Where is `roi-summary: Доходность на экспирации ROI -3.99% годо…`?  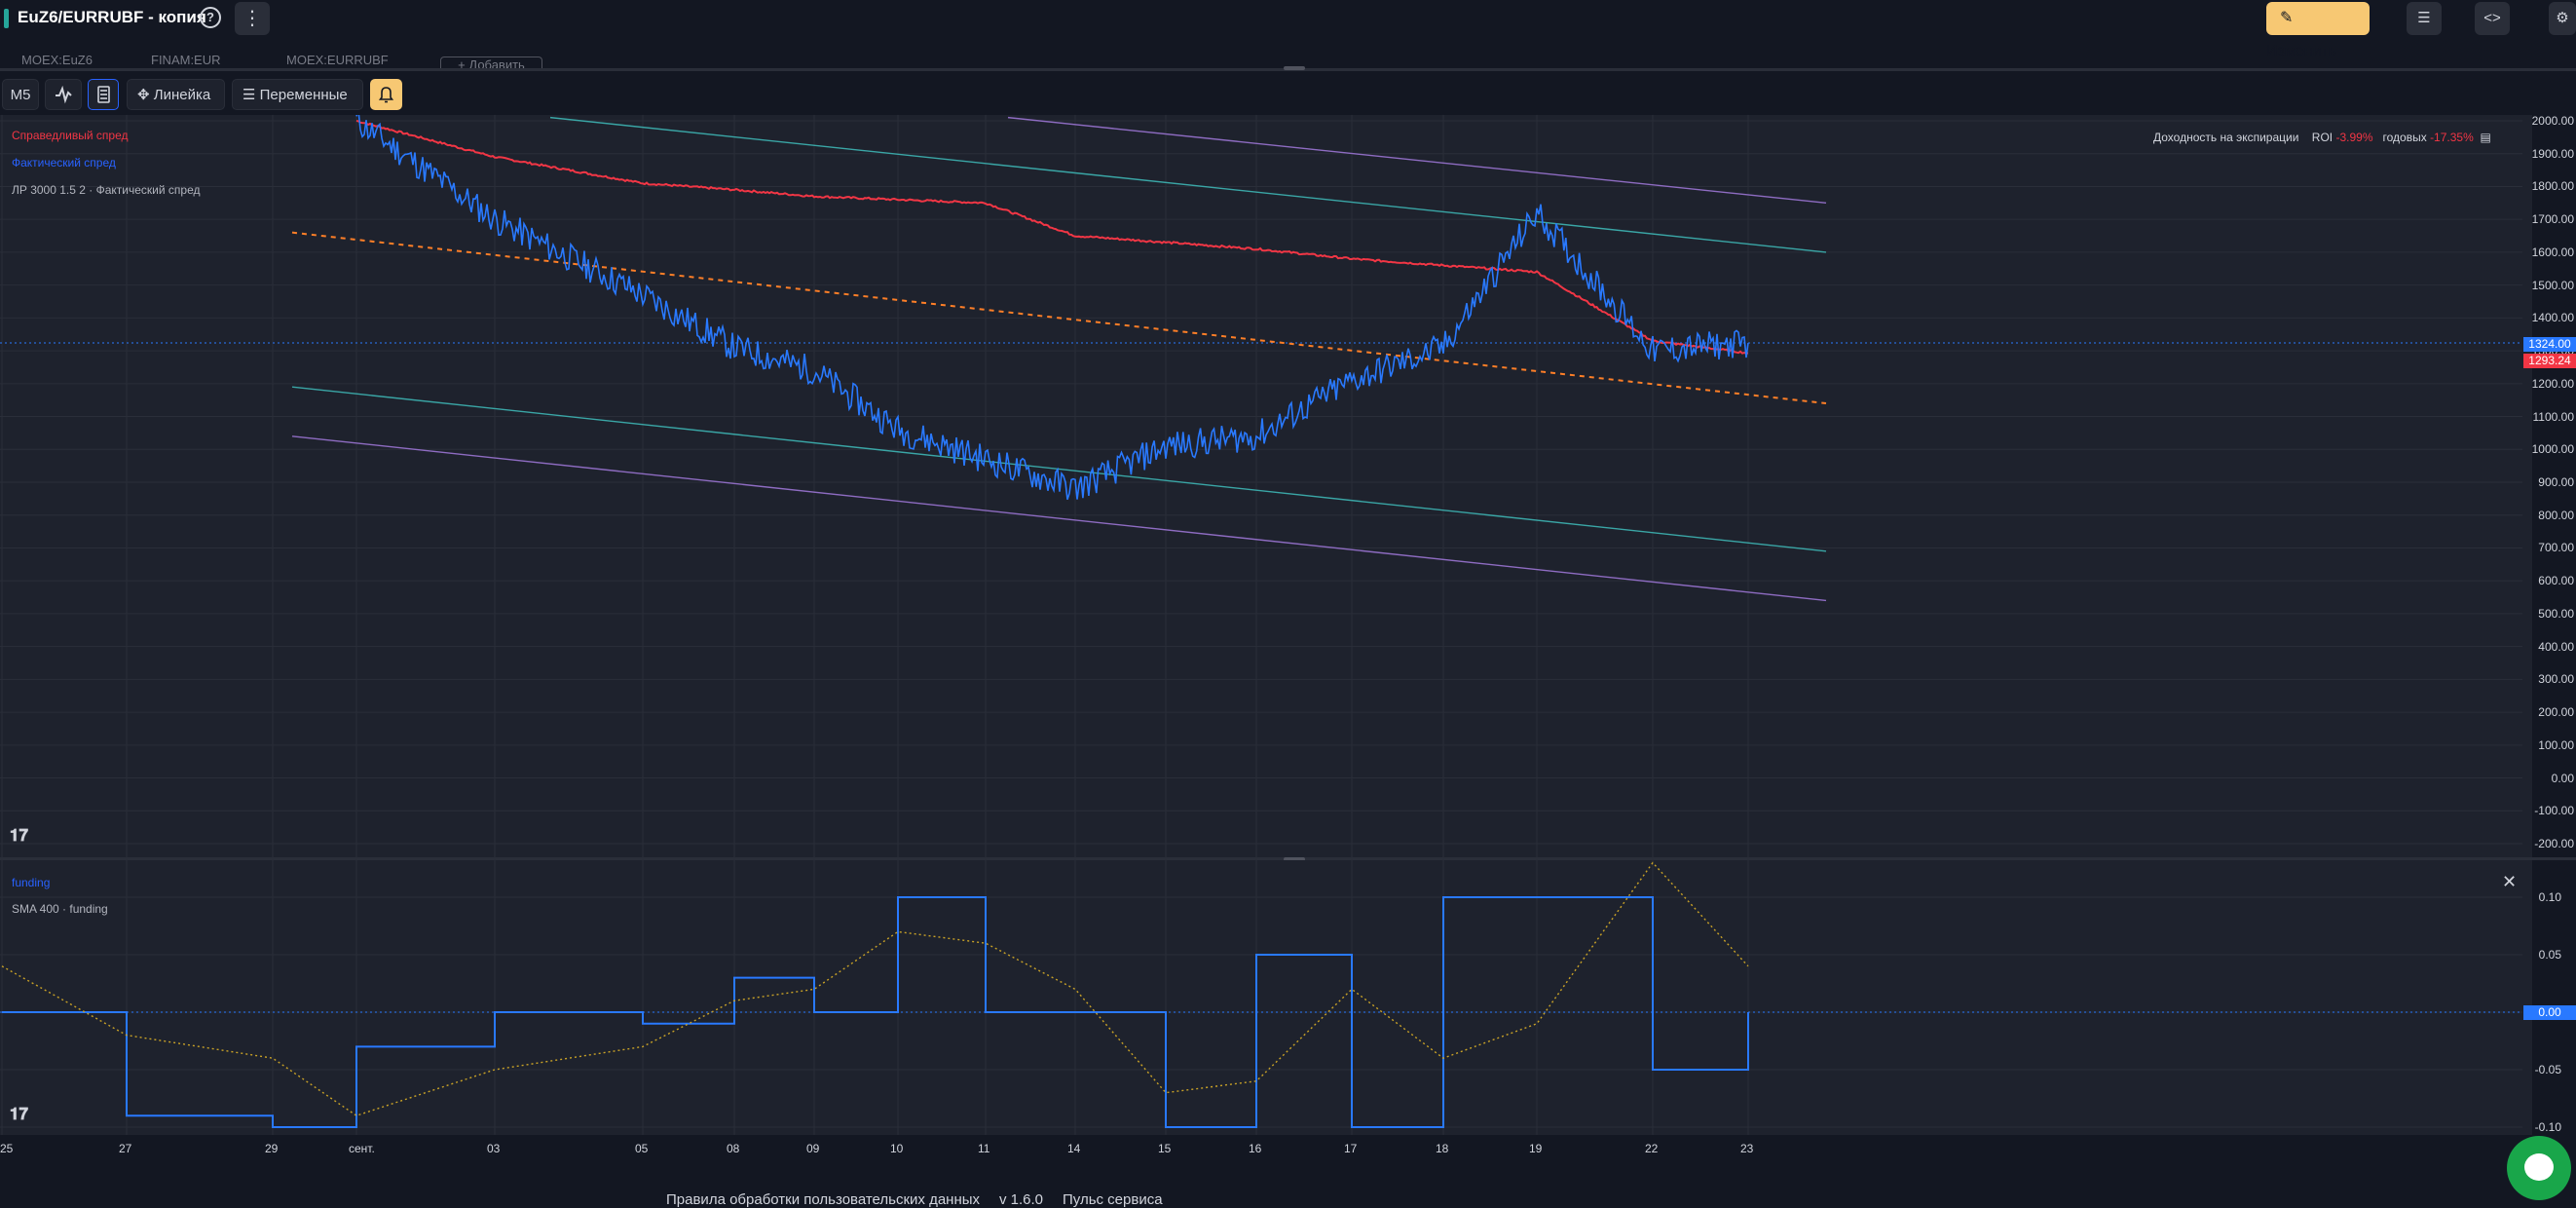
roi-summary: Доходность на экспирации ROI -3.99% годо… is located at coordinates (2322, 137).